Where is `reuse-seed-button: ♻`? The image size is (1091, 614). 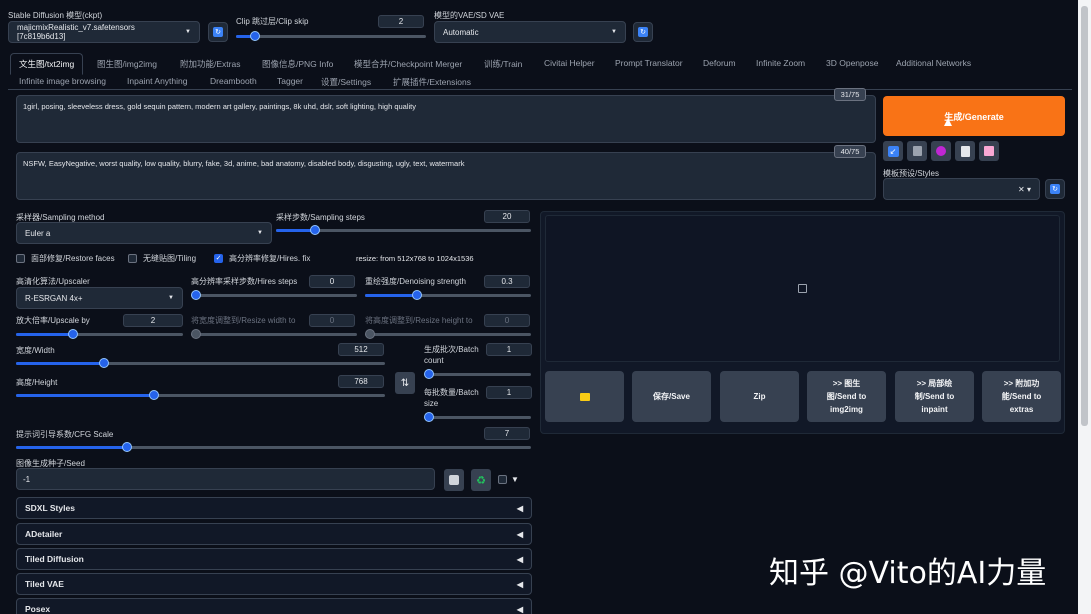
reuse-seed-button: ♻ is located at coordinates (481, 480).